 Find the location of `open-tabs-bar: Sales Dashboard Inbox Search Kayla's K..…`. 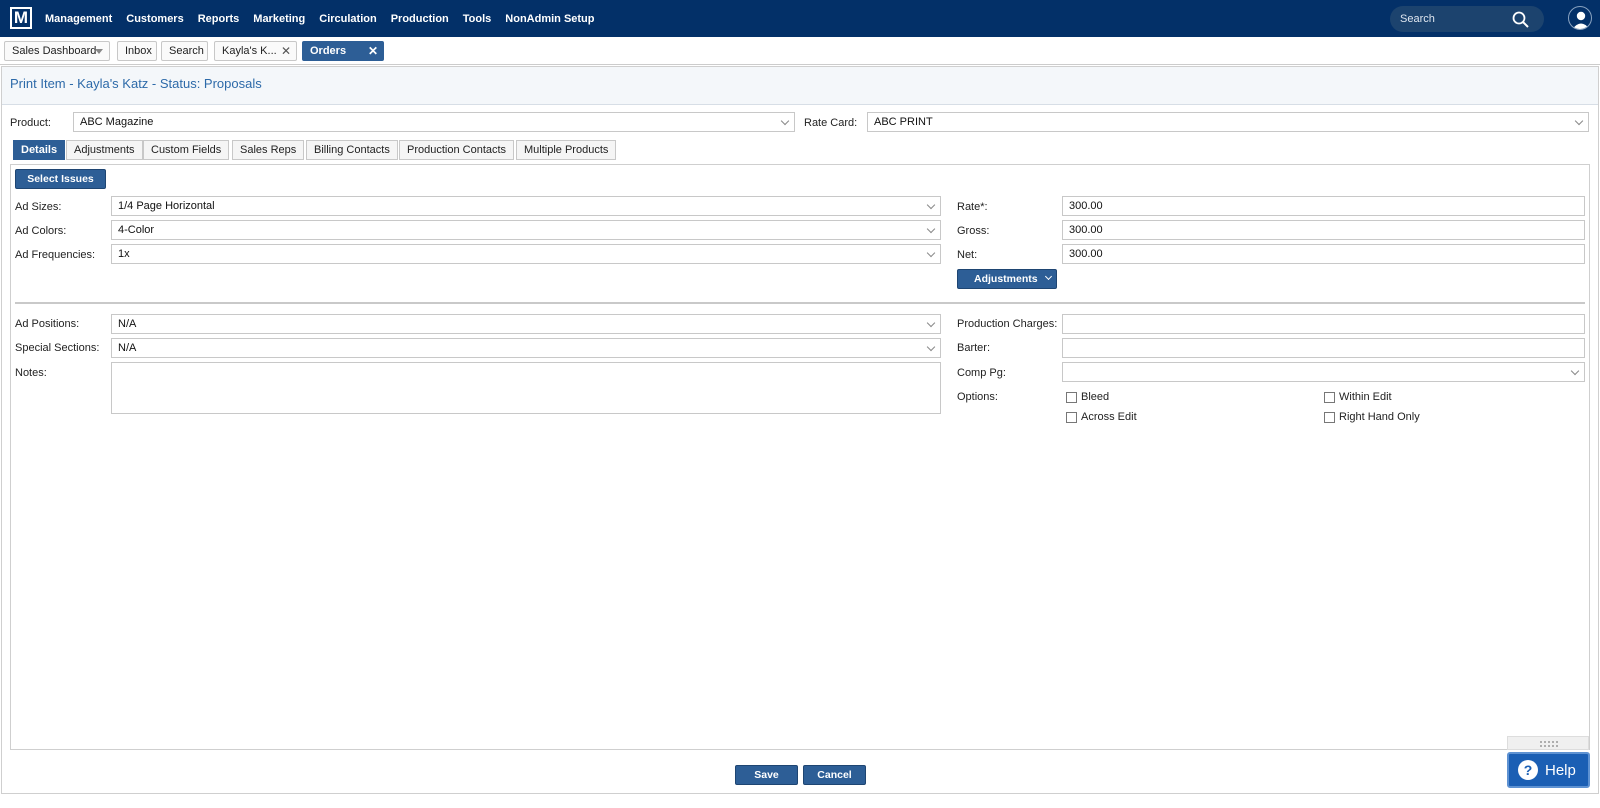

open-tabs-bar: Sales Dashboard Inbox Search Kayla's K..… is located at coordinates (800, 51).